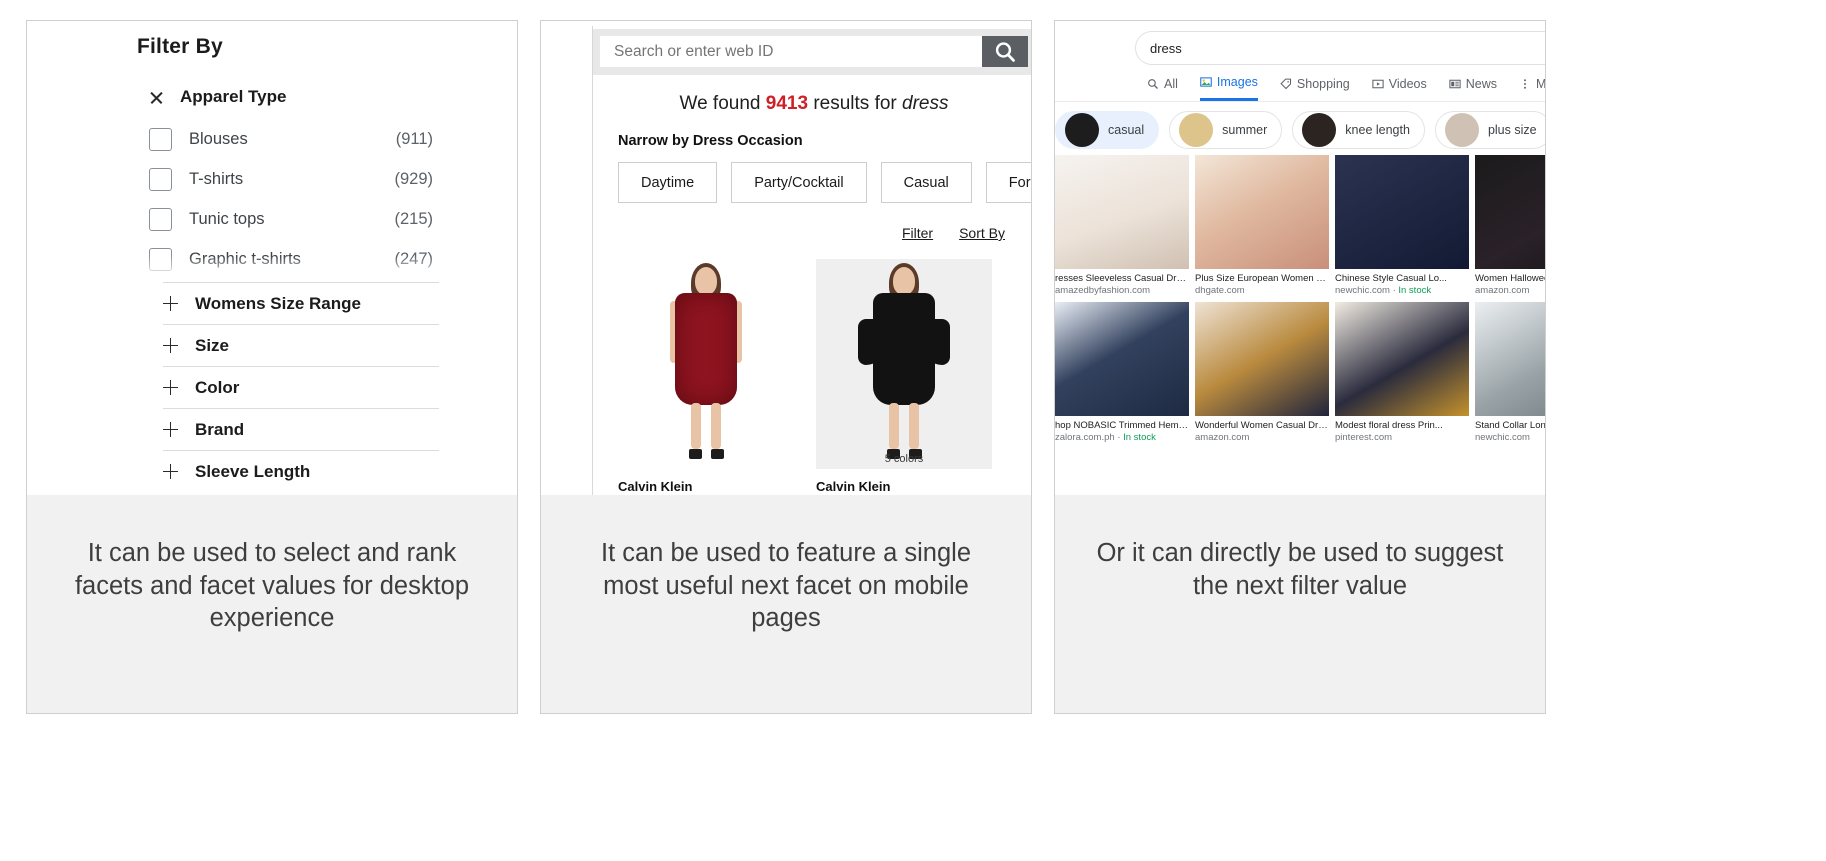 The width and height of the screenshot is (1826, 861). Describe the element at coordinates (1489, 130) in the screenshot. I see `refine-chip-plus-size: plus size` at that location.